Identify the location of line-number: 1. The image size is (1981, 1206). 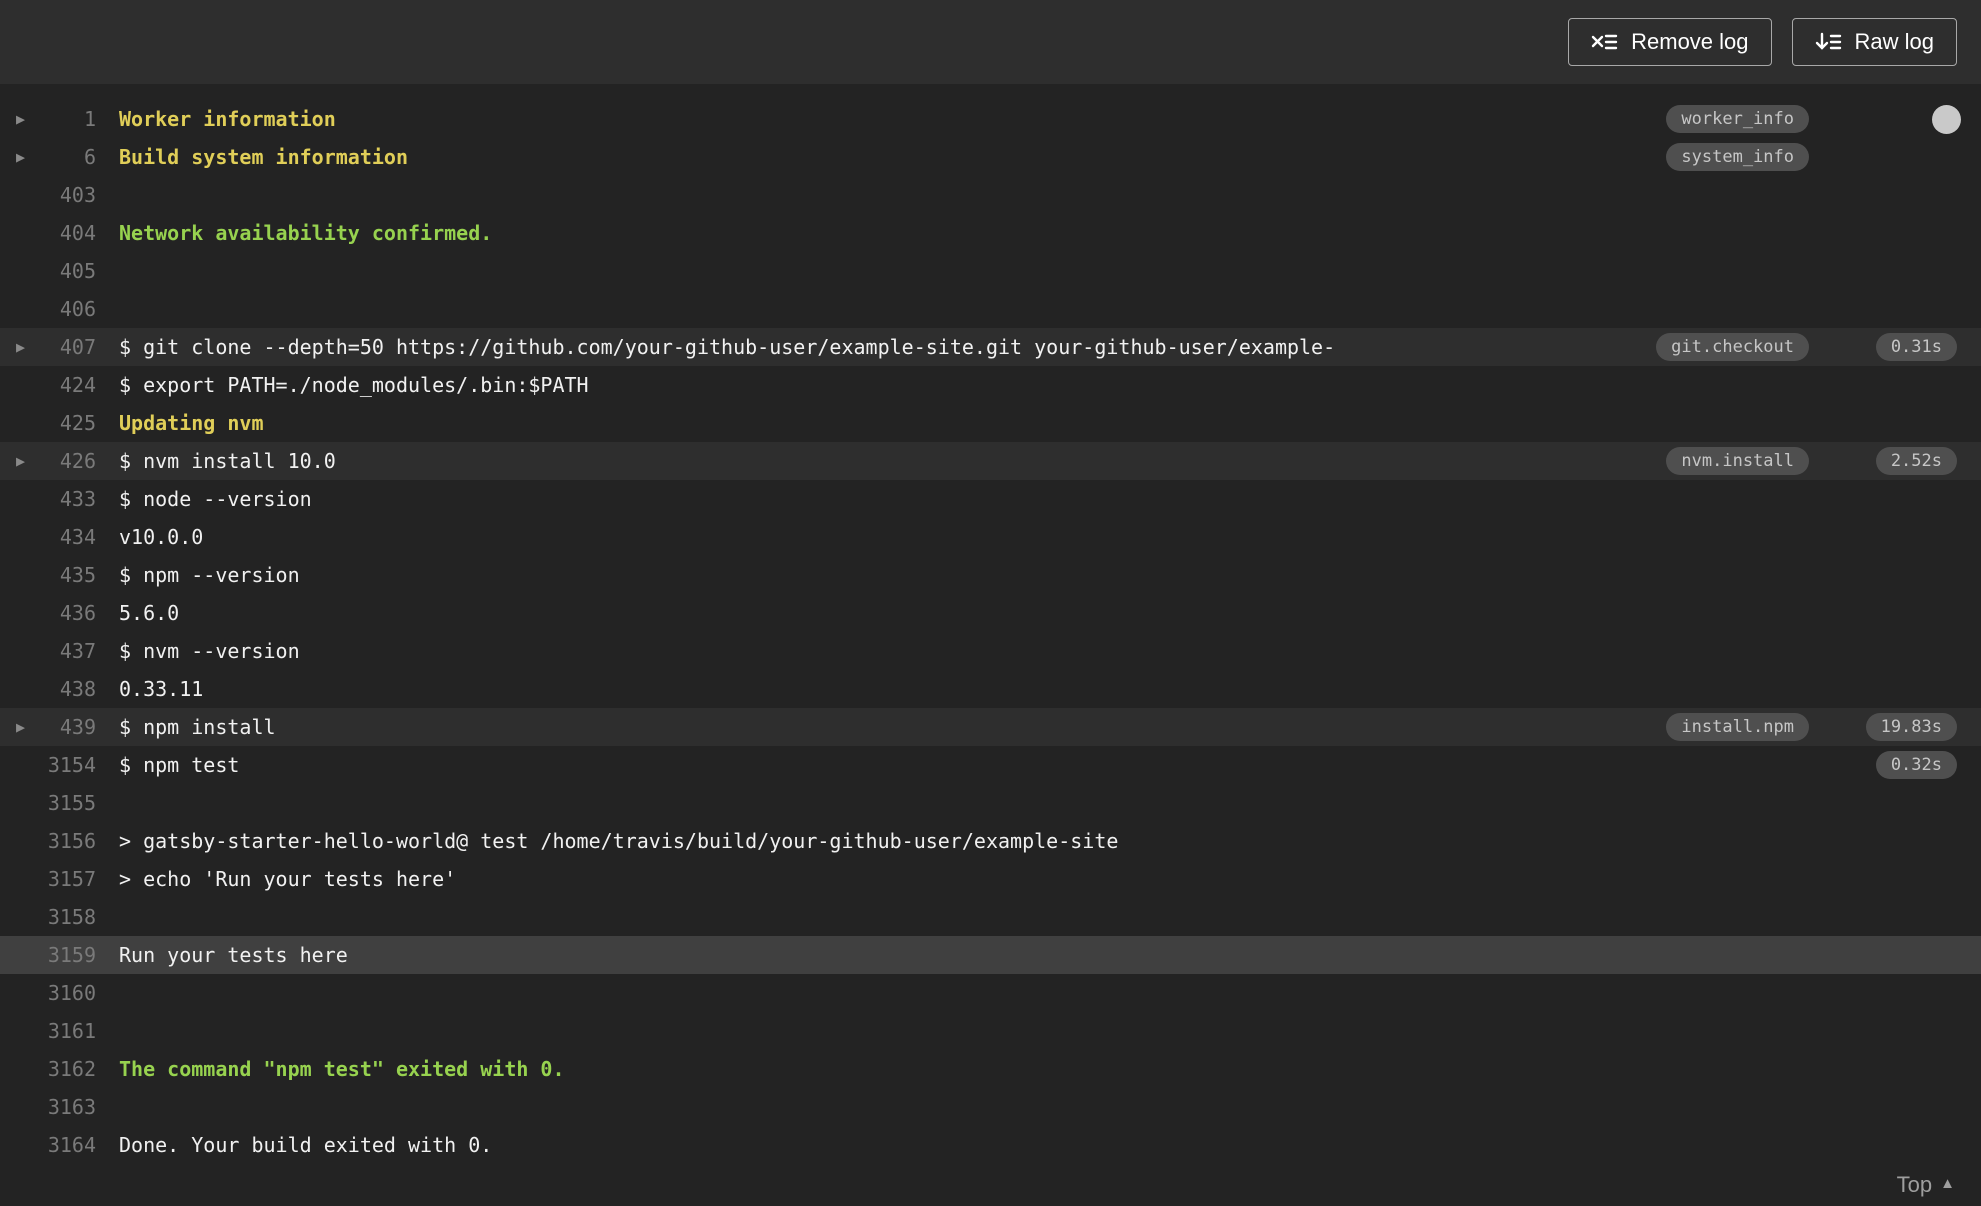
(48, 119).